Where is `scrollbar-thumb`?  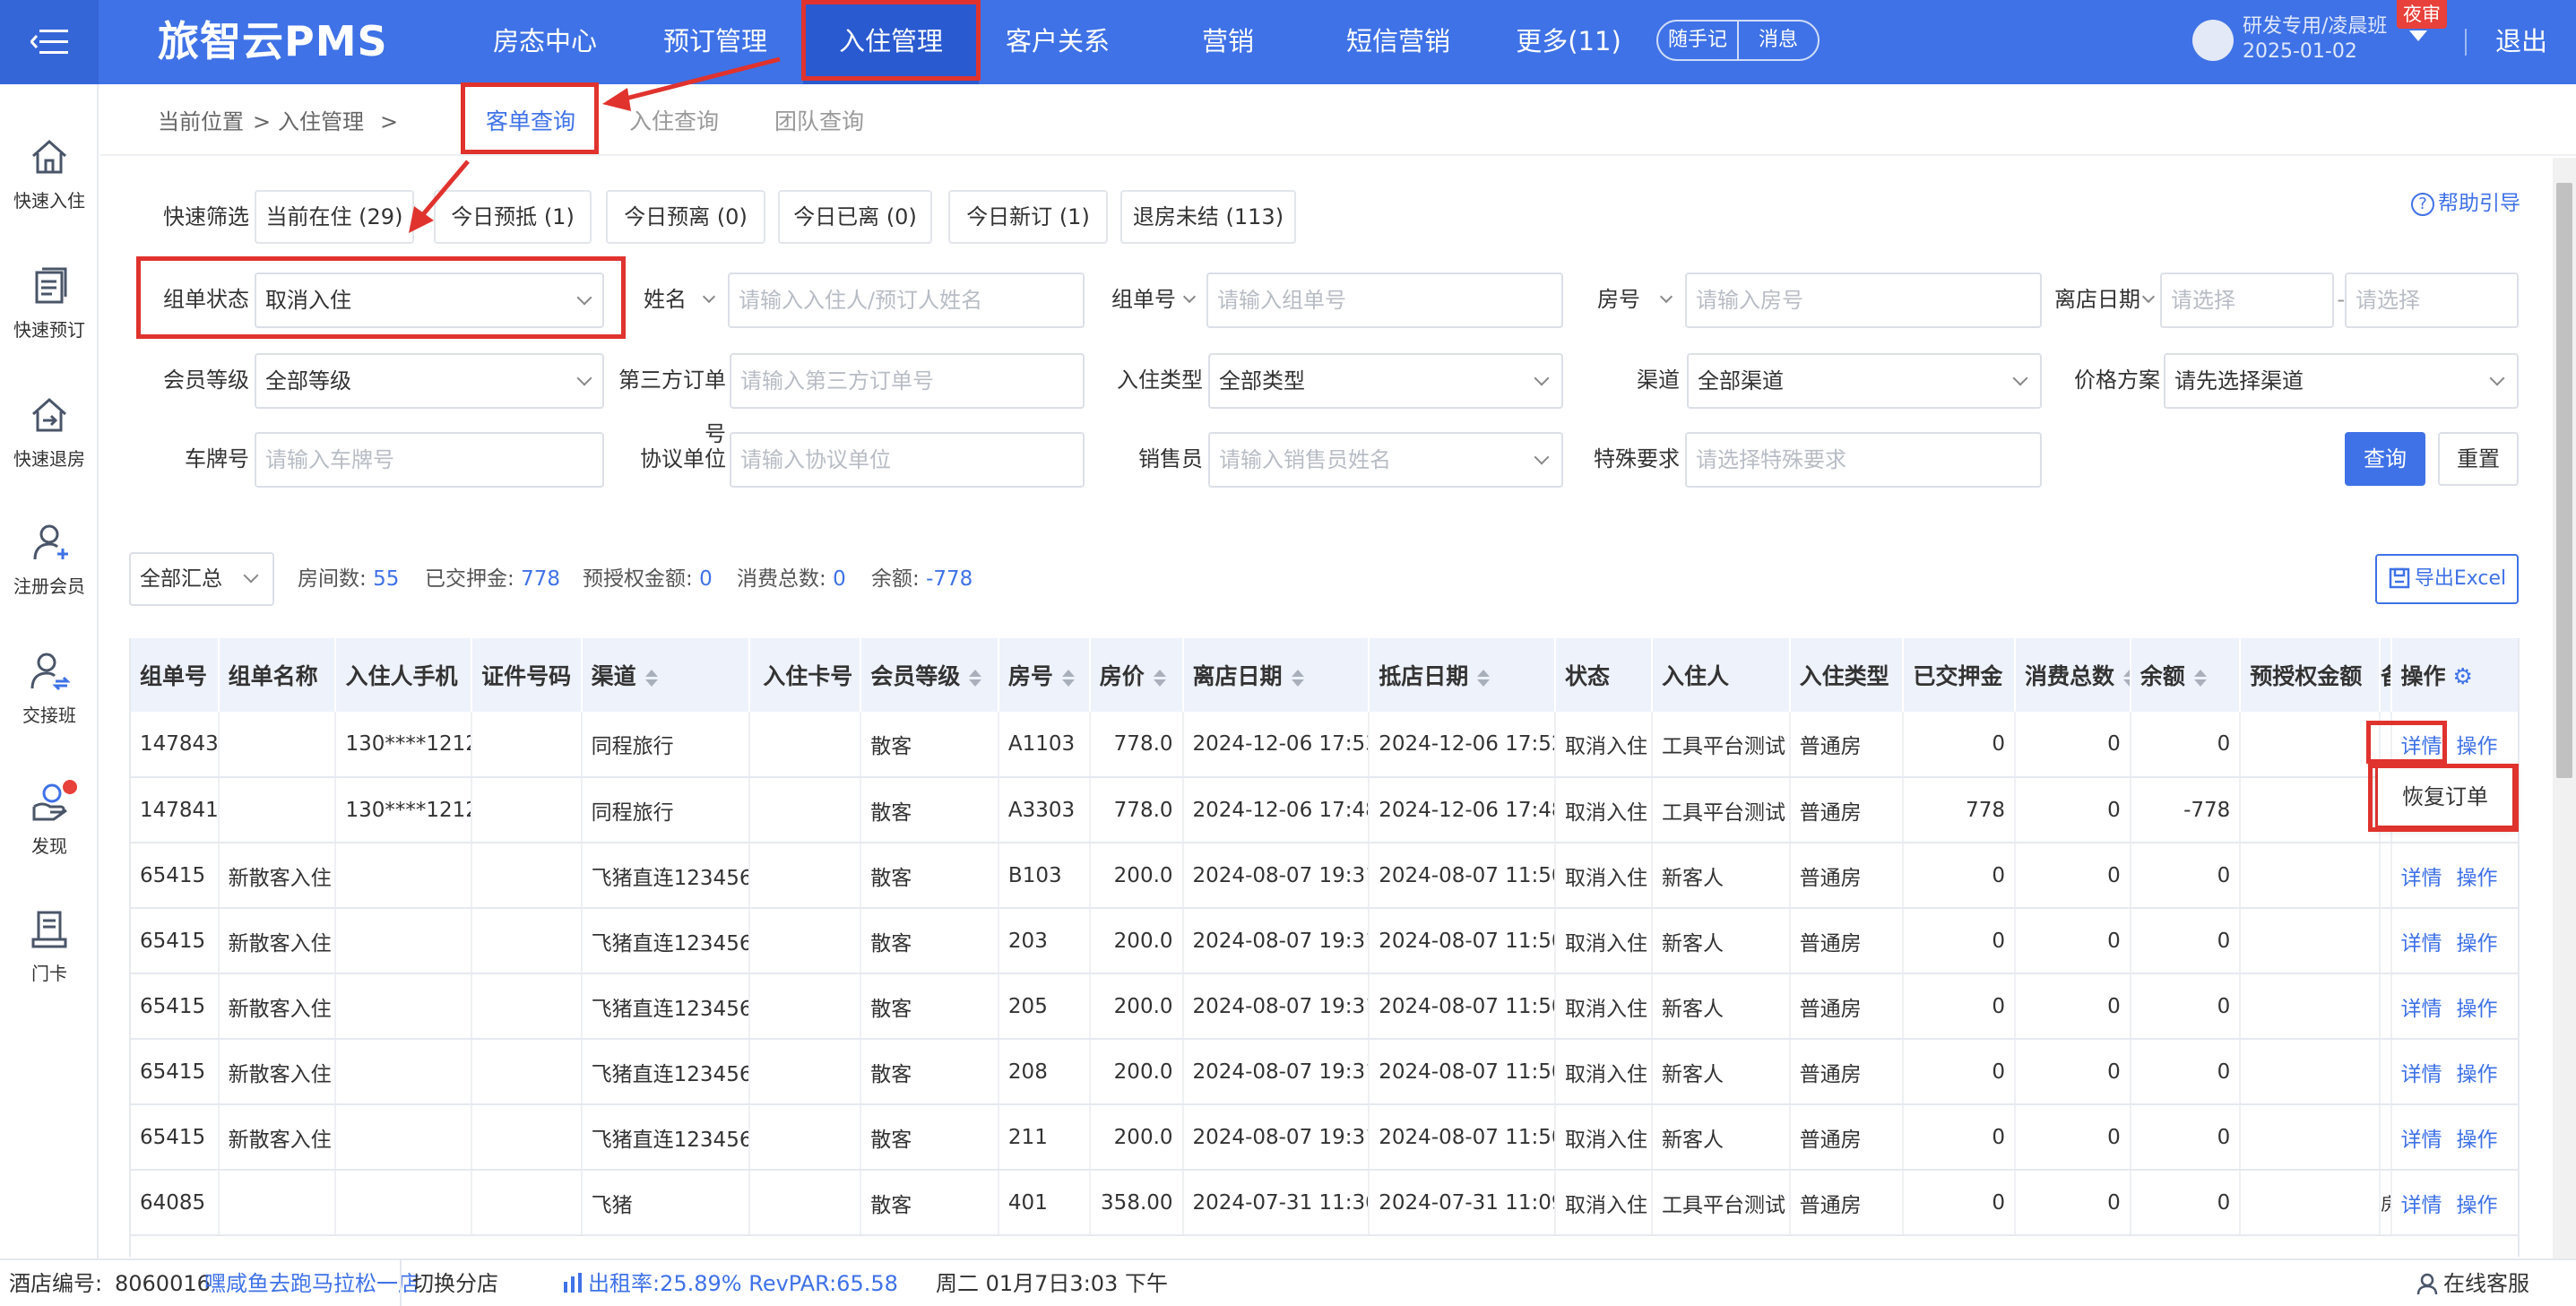
scrollbar-thumb is located at coordinates (2564, 480).